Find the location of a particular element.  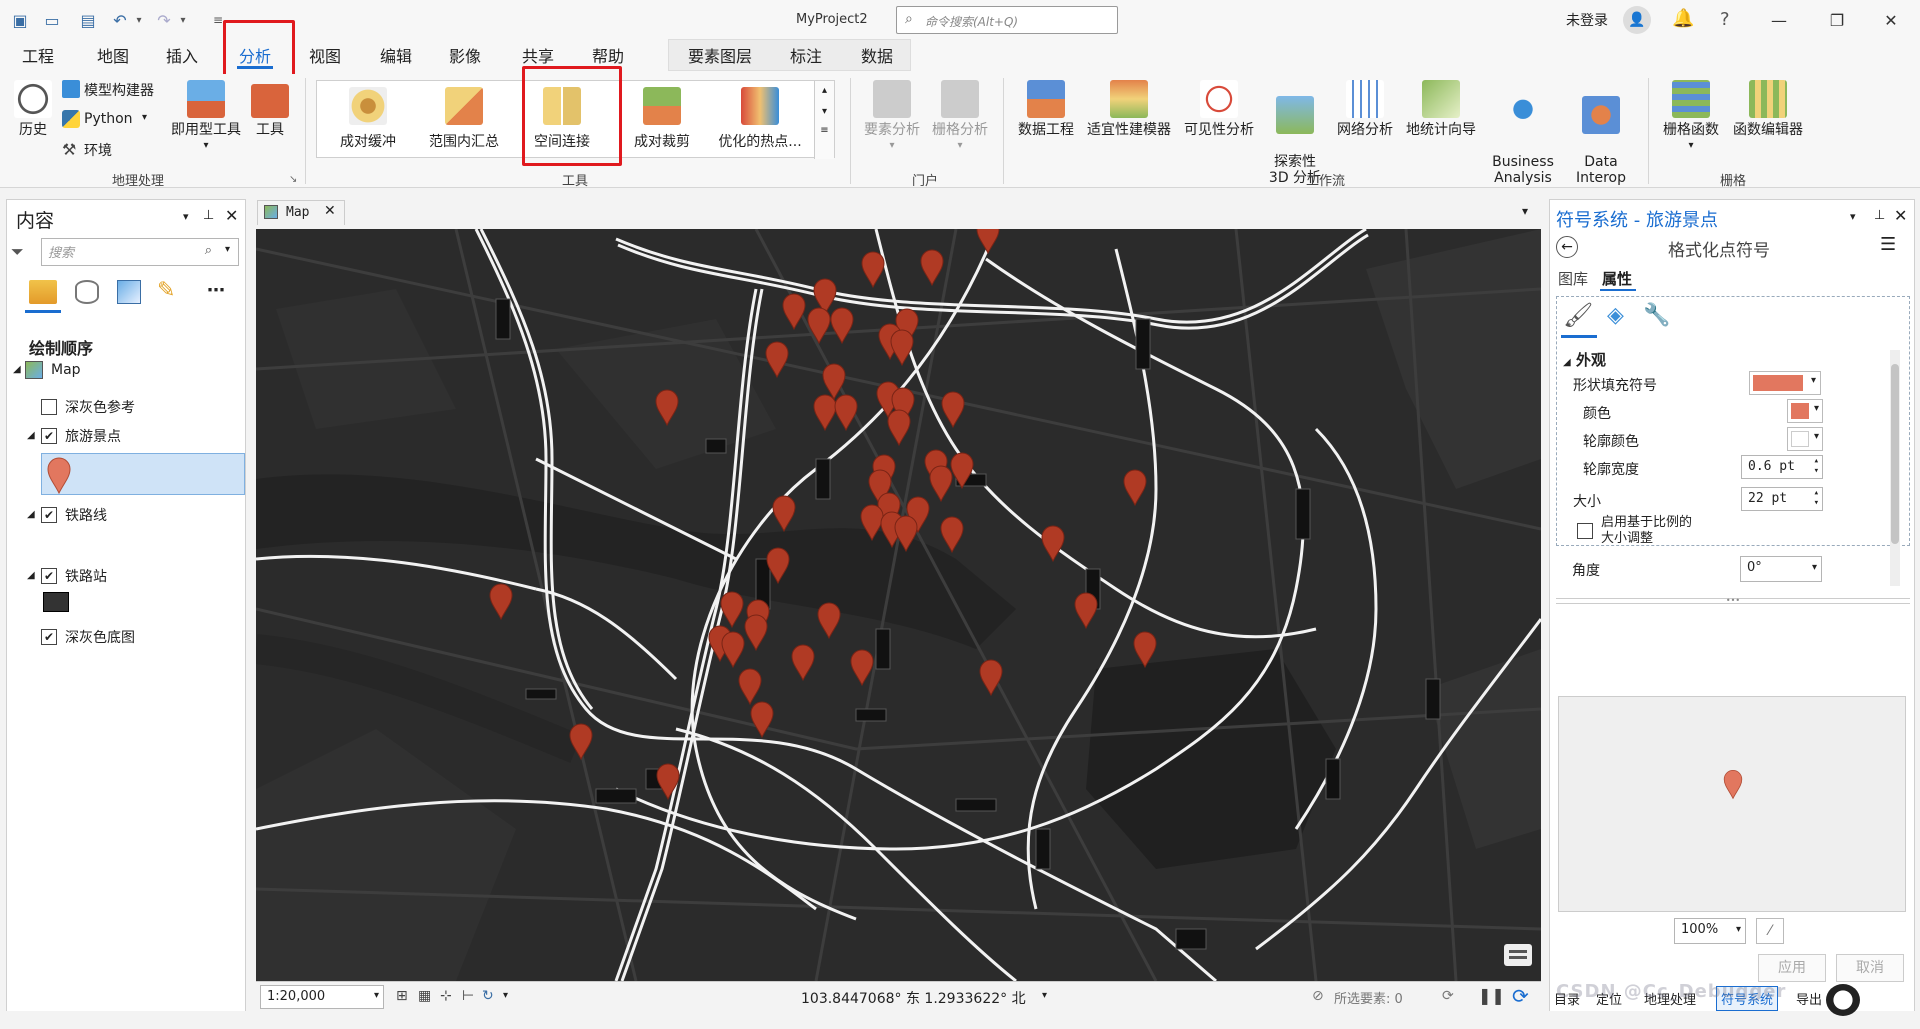

snapping-icon: ⊹ is located at coordinates (446, 996).